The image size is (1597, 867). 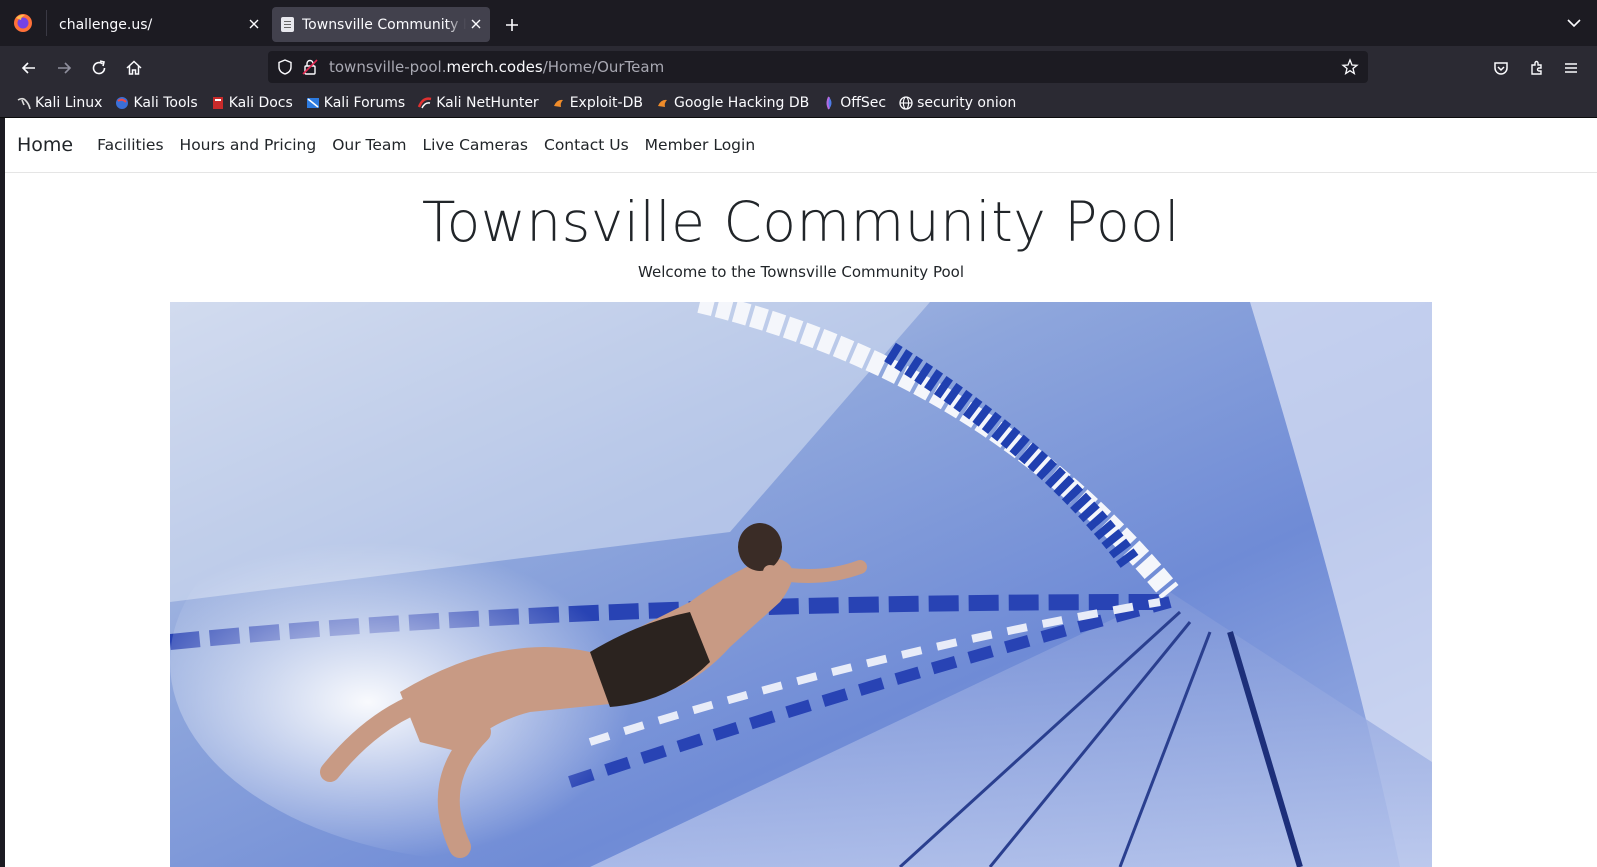 I want to click on brand-home-link: Home, so click(x=45, y=145).